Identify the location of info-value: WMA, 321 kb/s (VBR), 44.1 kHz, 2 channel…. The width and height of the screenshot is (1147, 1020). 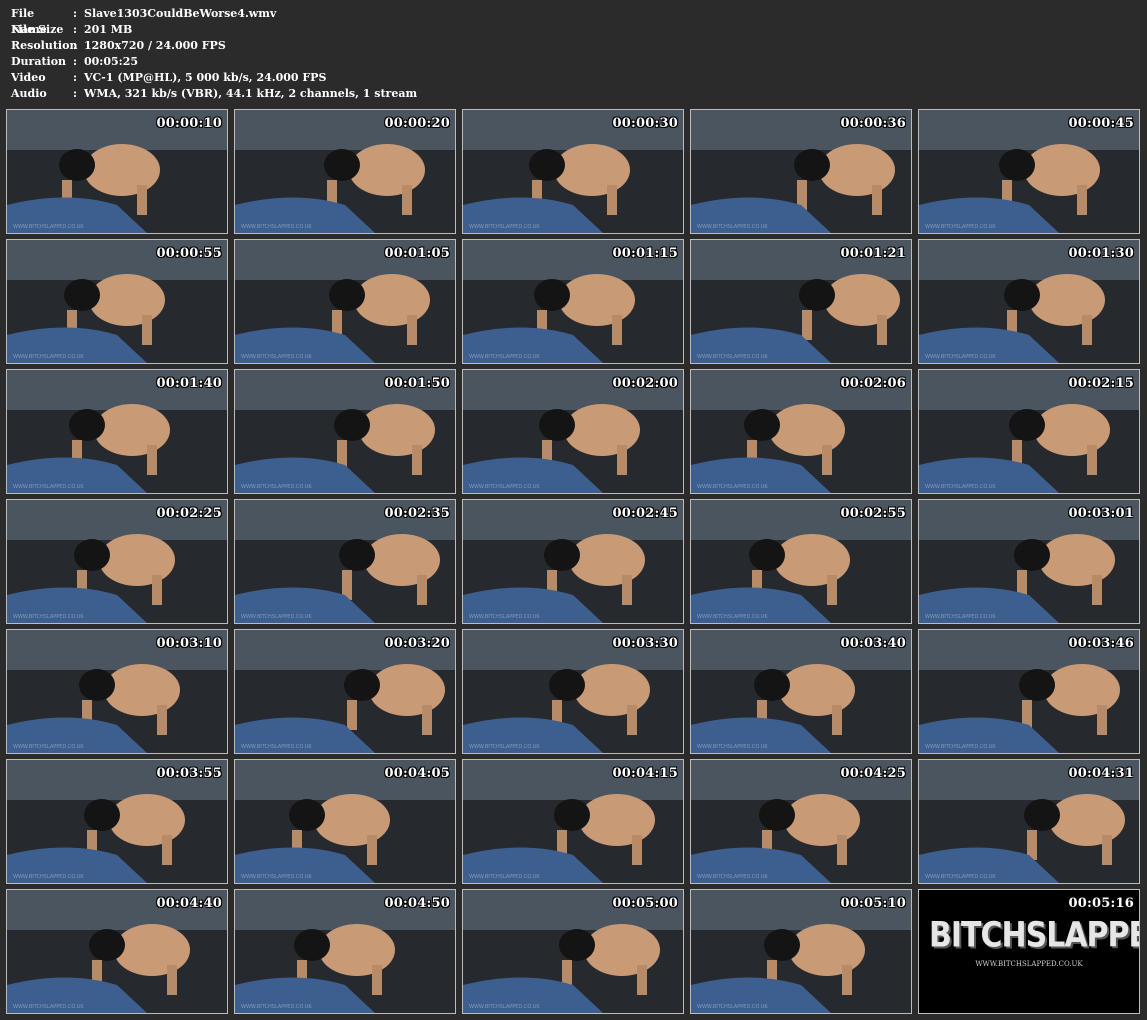
(251, 93).